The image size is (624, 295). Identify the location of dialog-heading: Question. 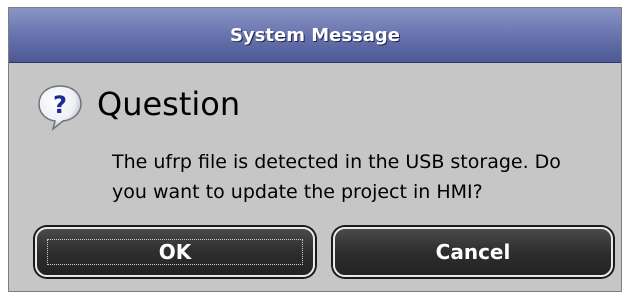
(169, 104).